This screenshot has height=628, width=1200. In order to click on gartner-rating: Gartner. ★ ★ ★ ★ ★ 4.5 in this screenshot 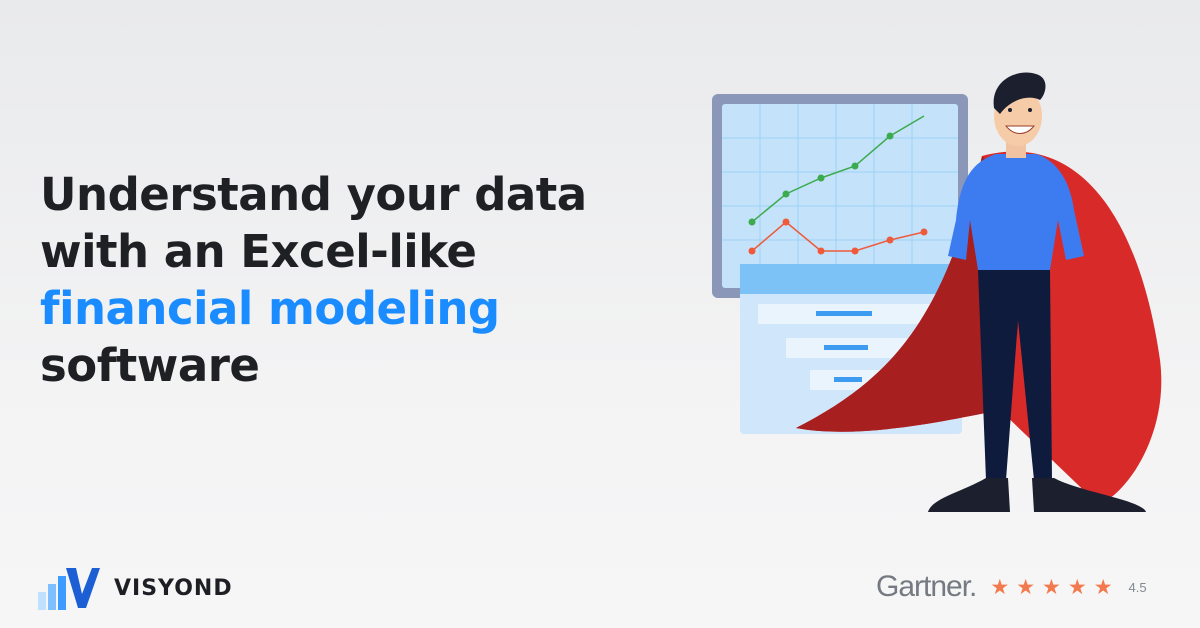, I will do `click(1011, 587)`.